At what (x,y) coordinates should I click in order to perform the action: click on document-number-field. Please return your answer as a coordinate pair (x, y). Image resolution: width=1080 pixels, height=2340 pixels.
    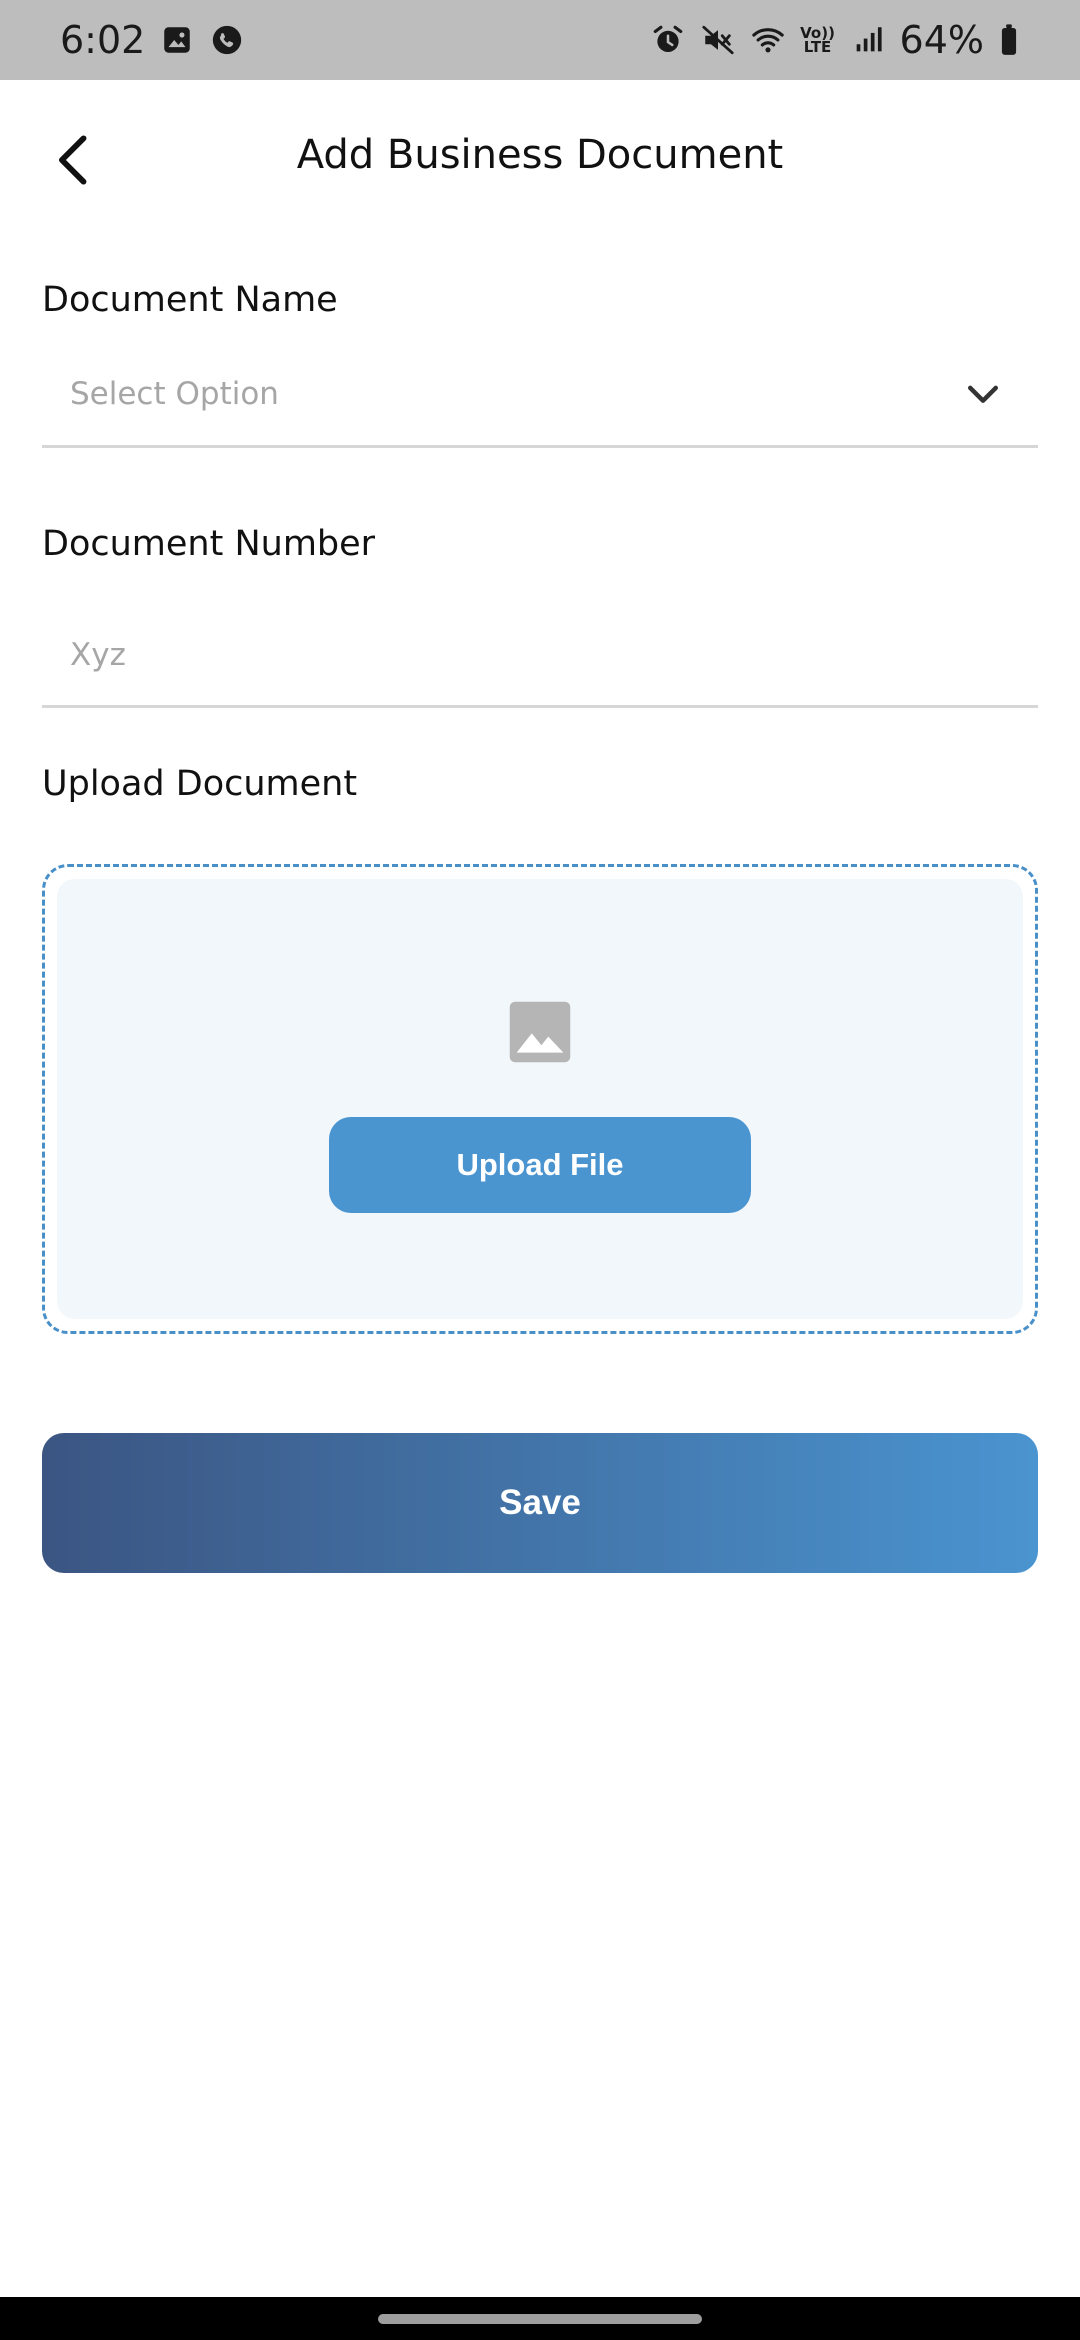
    Looking at the image, I should click on (540, 663).